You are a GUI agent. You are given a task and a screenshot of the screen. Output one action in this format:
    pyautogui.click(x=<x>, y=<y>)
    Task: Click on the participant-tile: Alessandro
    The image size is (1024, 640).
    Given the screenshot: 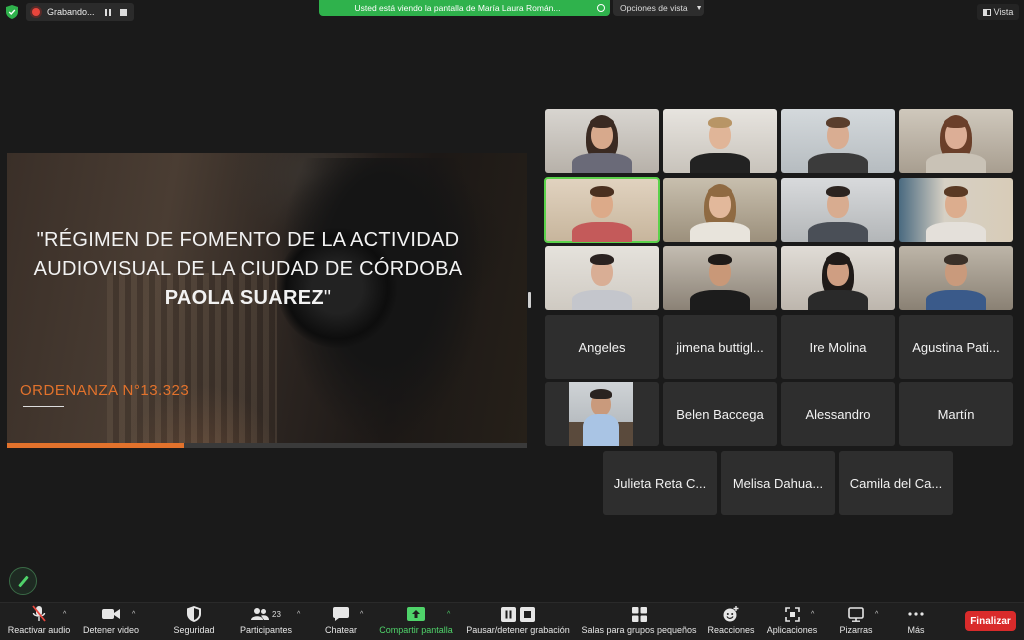 What is the action you would take?
    pyautogui.click(x=838, y=414)
    